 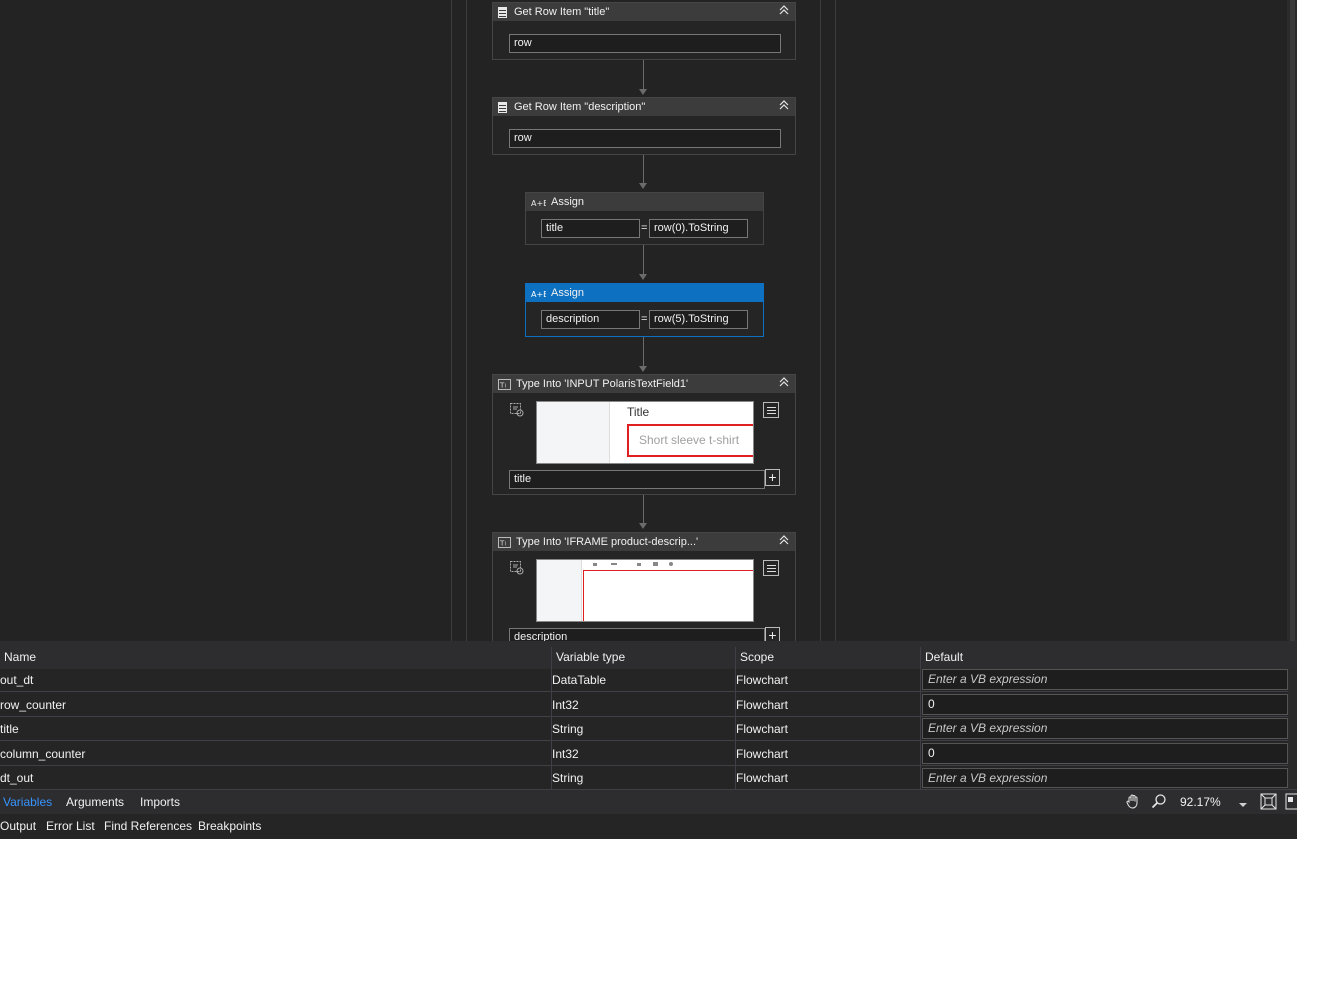 I want to click on activity-header: Get Row Item "title", so click(x=644, y=12).